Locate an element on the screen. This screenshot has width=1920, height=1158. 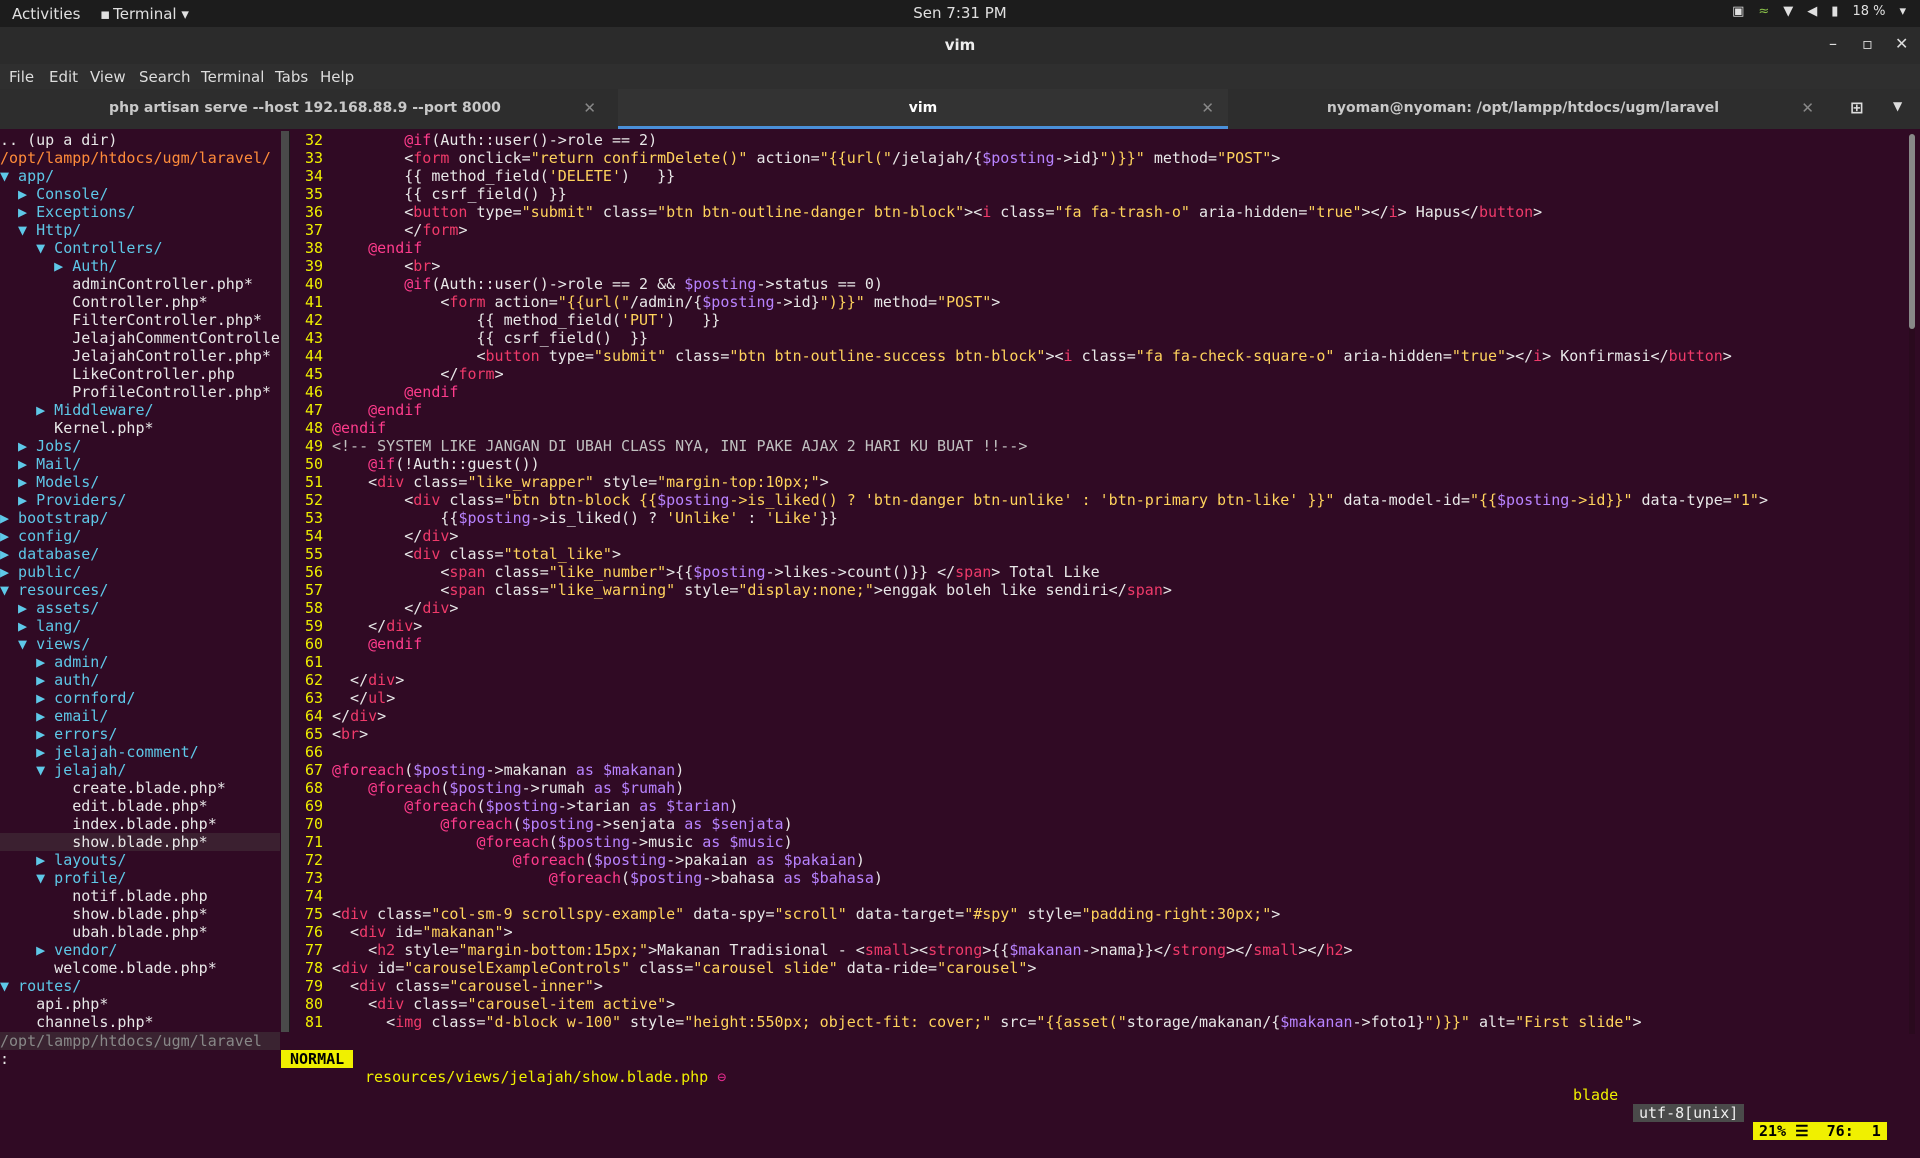
code-line: 76 <div id="makanan"> is located at coordinates (1096, 932).